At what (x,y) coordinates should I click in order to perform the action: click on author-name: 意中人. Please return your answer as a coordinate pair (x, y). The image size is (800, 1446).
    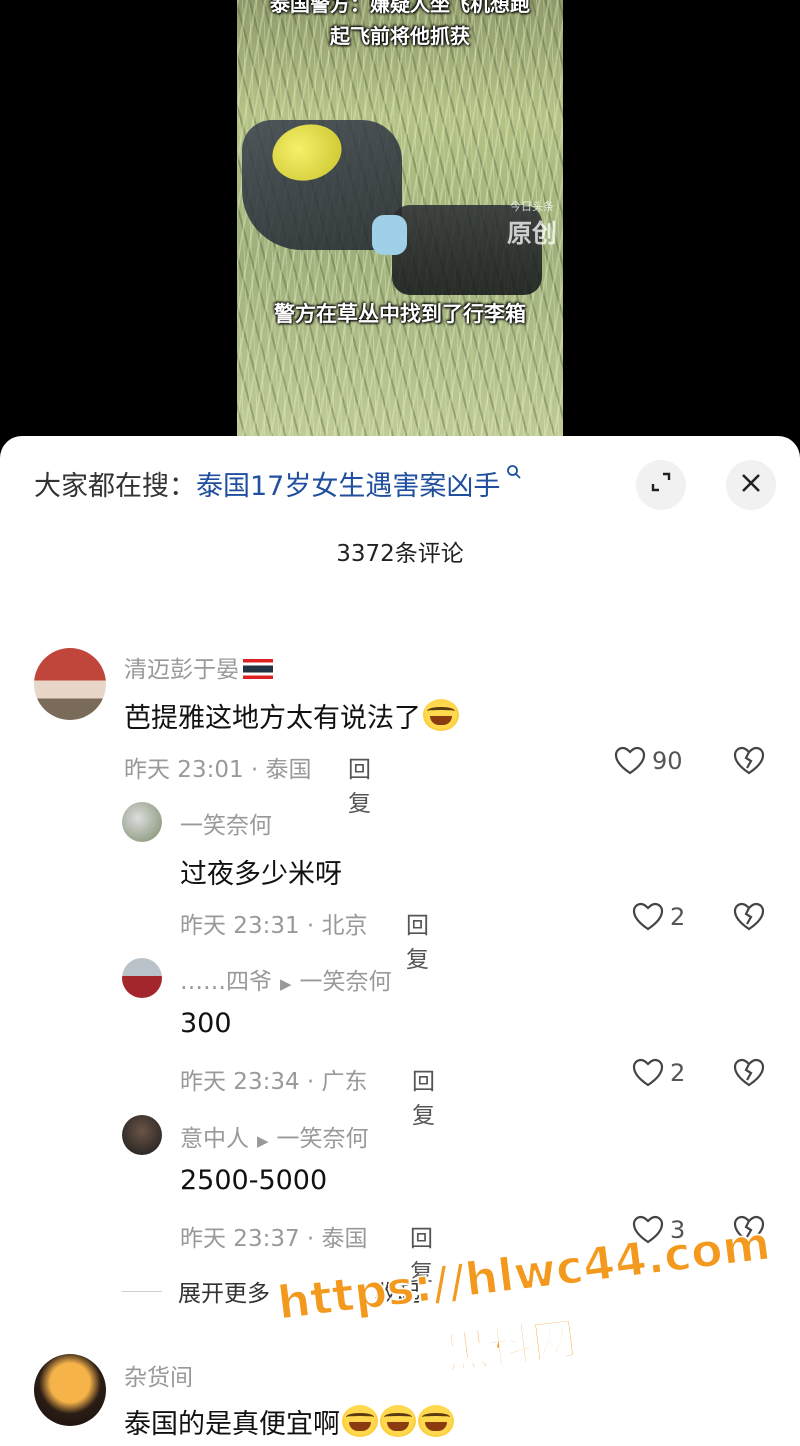
    Looking at the image, I should click on (214, 1139).